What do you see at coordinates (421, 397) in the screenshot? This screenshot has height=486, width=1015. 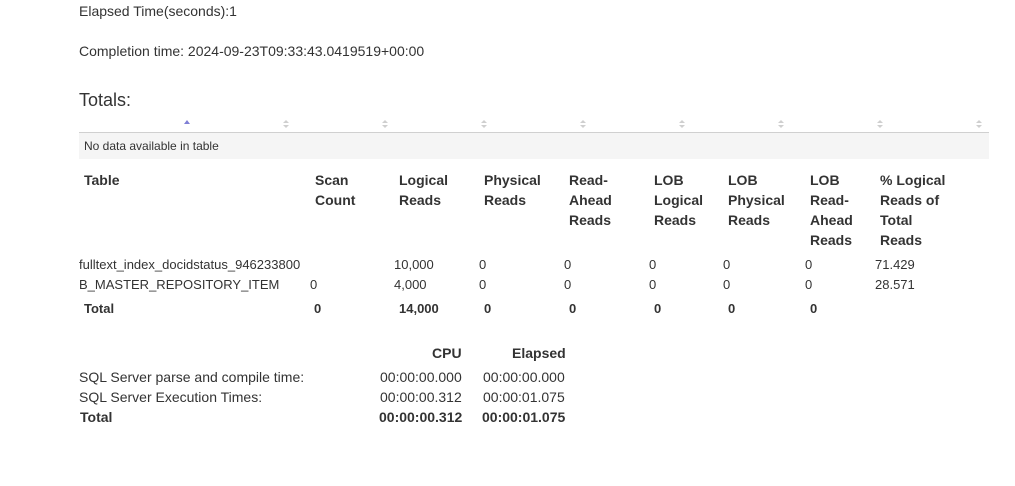 I see `time-row-cpu: 00:00:00.312` at bounding box center [421, 397].